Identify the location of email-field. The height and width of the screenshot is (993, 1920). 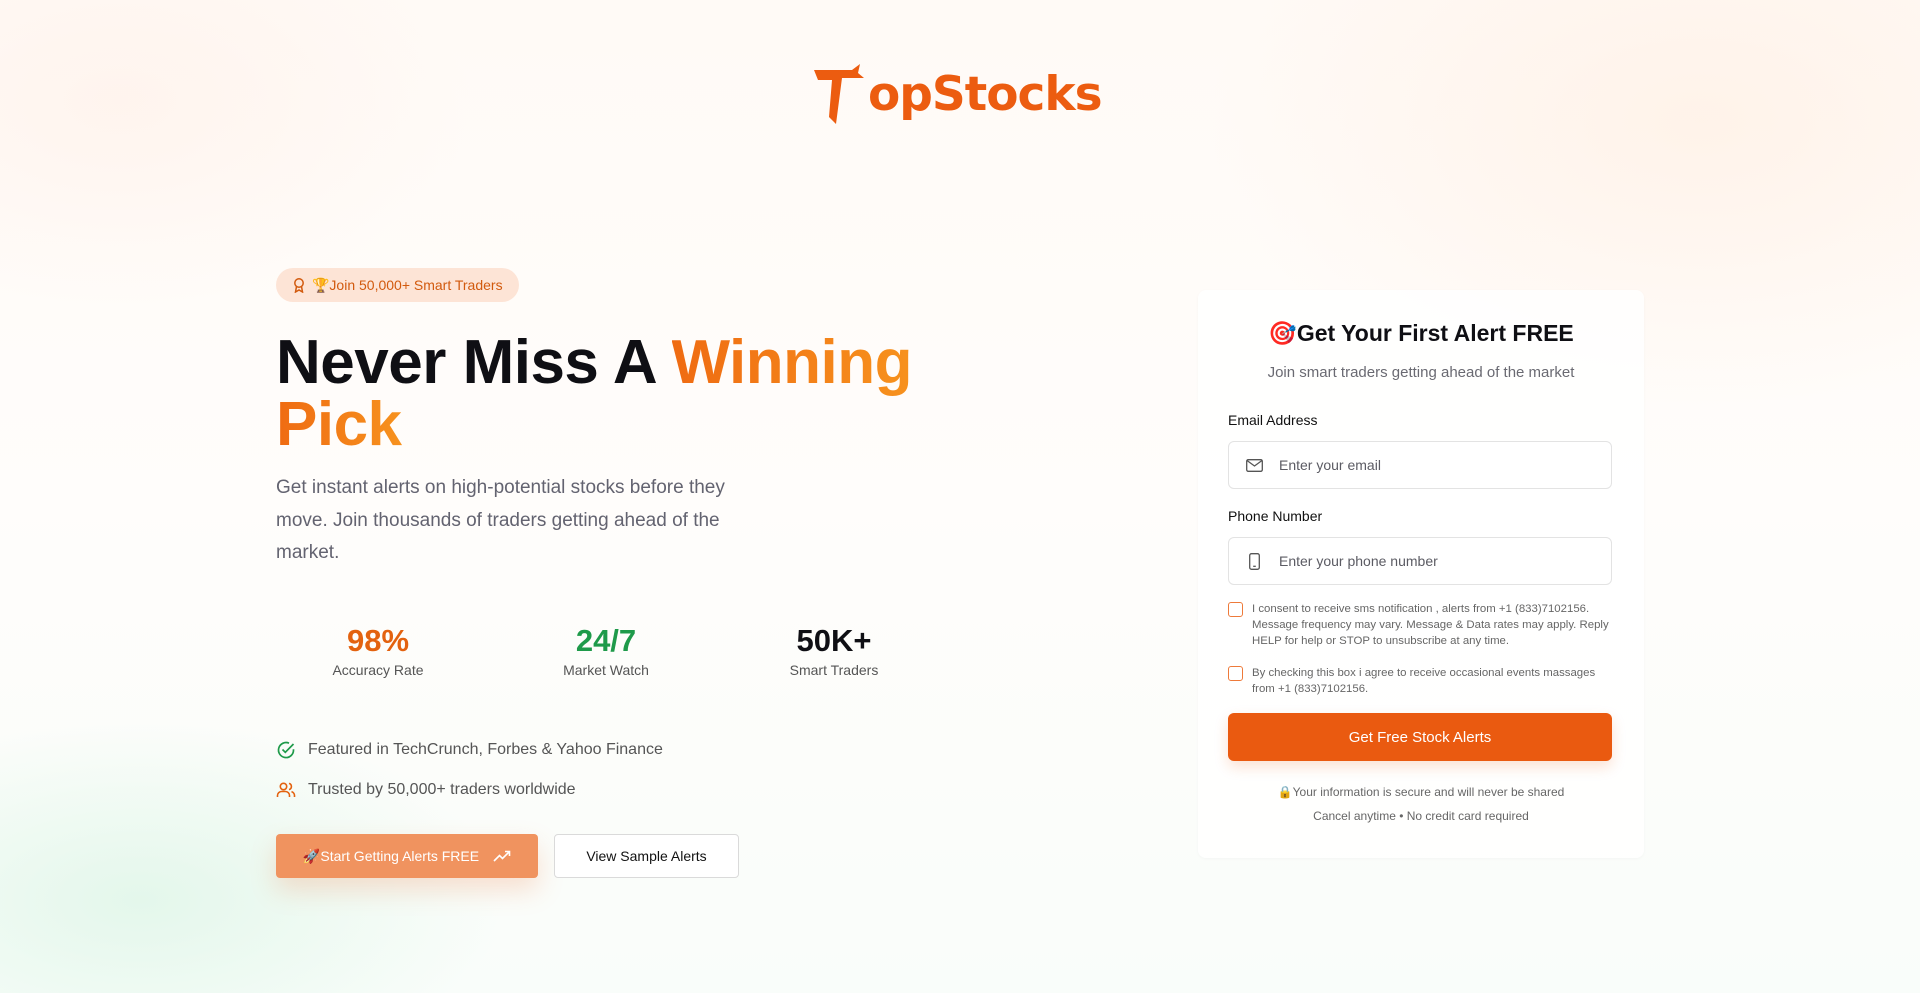
(1420, 465).